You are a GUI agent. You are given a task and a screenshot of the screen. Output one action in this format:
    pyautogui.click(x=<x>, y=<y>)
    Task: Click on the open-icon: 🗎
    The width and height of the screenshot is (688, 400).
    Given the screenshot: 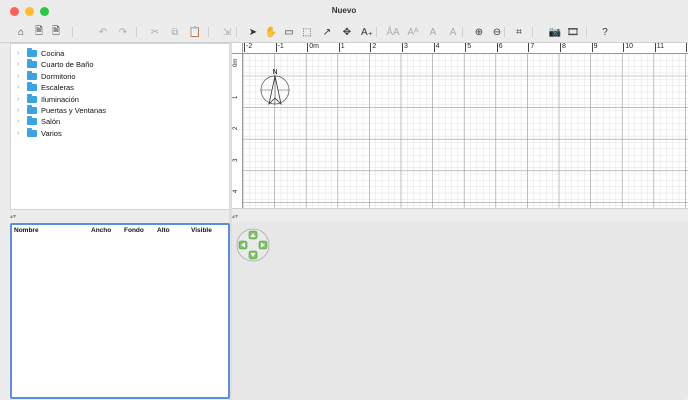 What is the action you would take?
    pyautogui.click(x=39, y=32)
    